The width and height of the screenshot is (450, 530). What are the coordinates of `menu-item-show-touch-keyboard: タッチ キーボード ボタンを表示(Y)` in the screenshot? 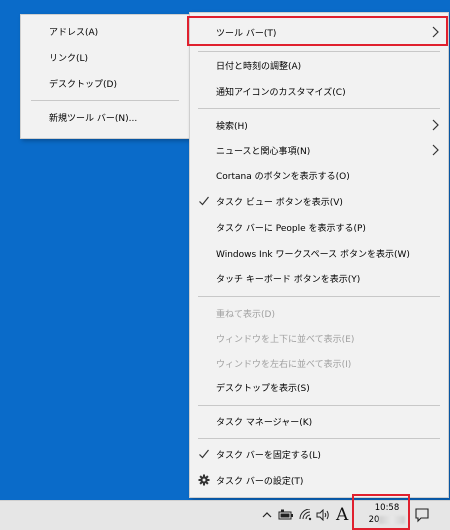 It's located at (319, 278).